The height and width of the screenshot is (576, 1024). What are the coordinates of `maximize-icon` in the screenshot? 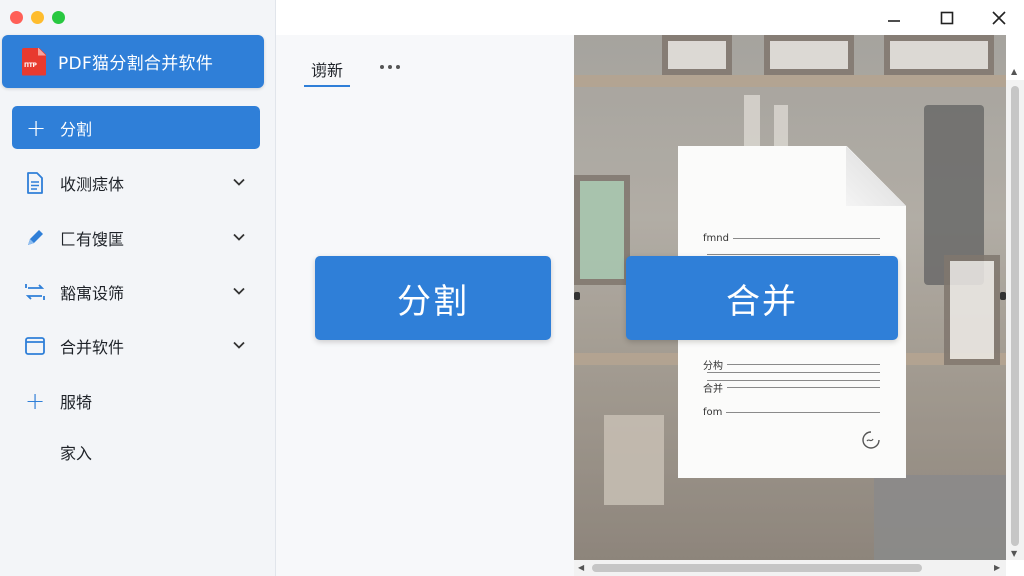 It's located at (947, 18).